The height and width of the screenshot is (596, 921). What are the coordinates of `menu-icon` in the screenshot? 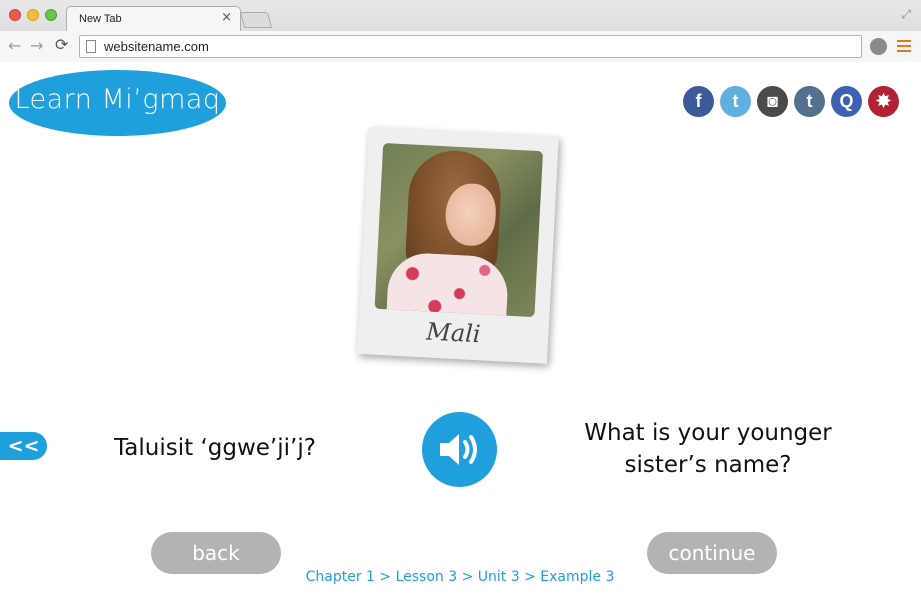 It's located at (904, 47).